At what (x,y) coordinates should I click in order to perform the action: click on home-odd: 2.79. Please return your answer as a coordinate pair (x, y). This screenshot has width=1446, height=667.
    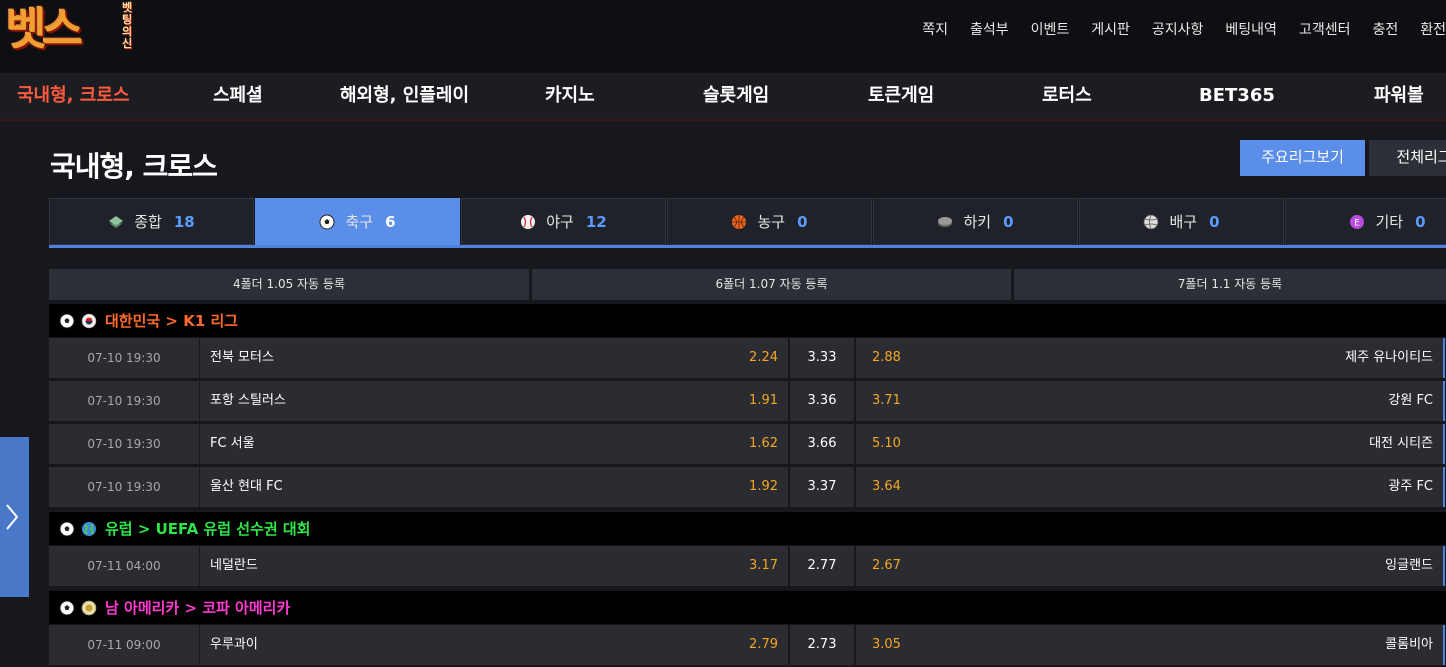
    Looking at the image, I should click on (763, 644).